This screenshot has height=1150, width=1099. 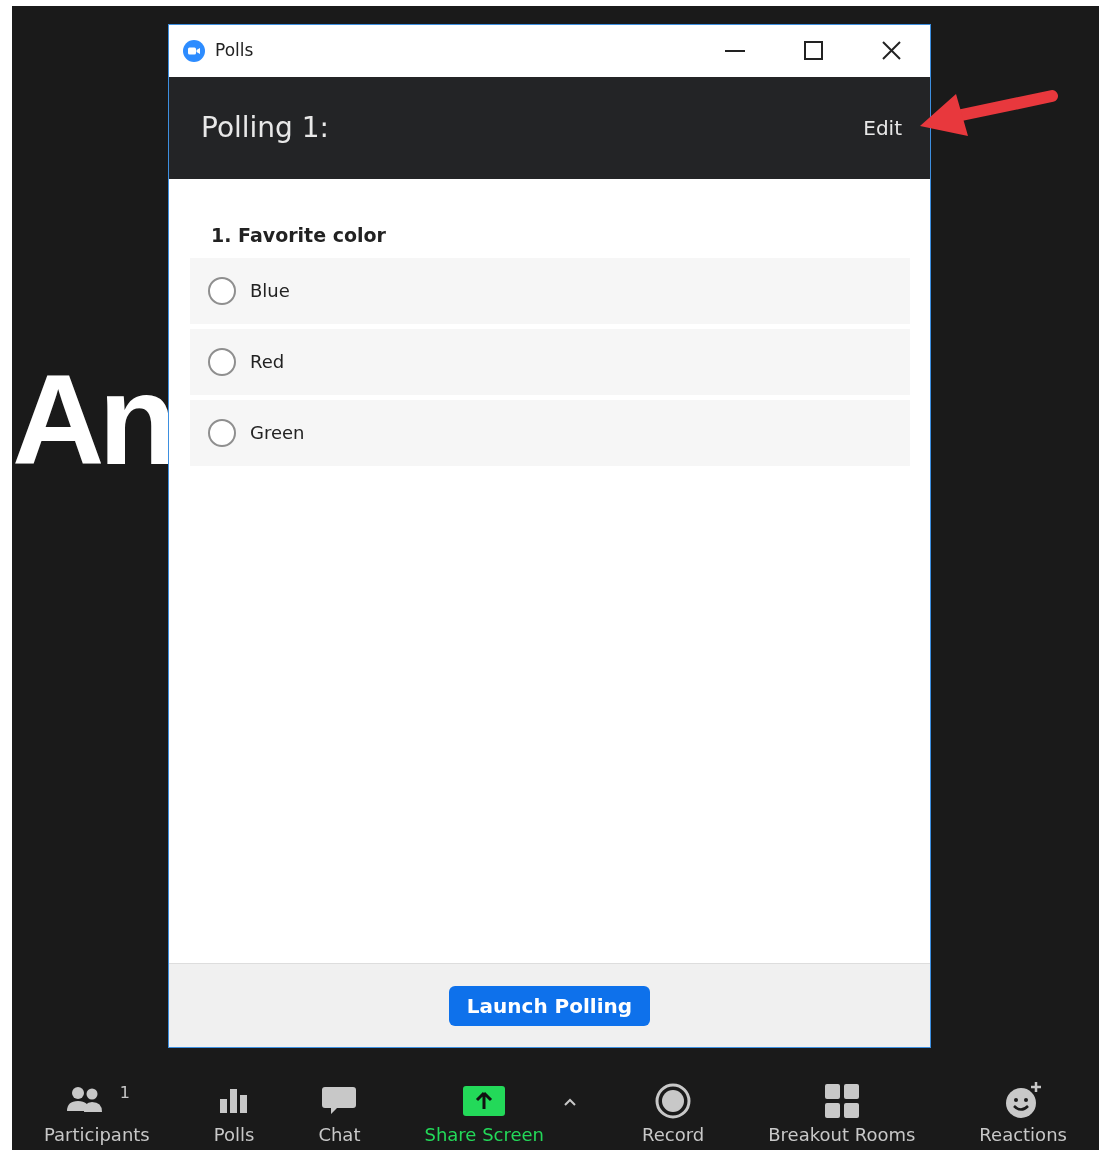 I want to click on toolbar-button: Reactions, so click(x=1023, y=1114).